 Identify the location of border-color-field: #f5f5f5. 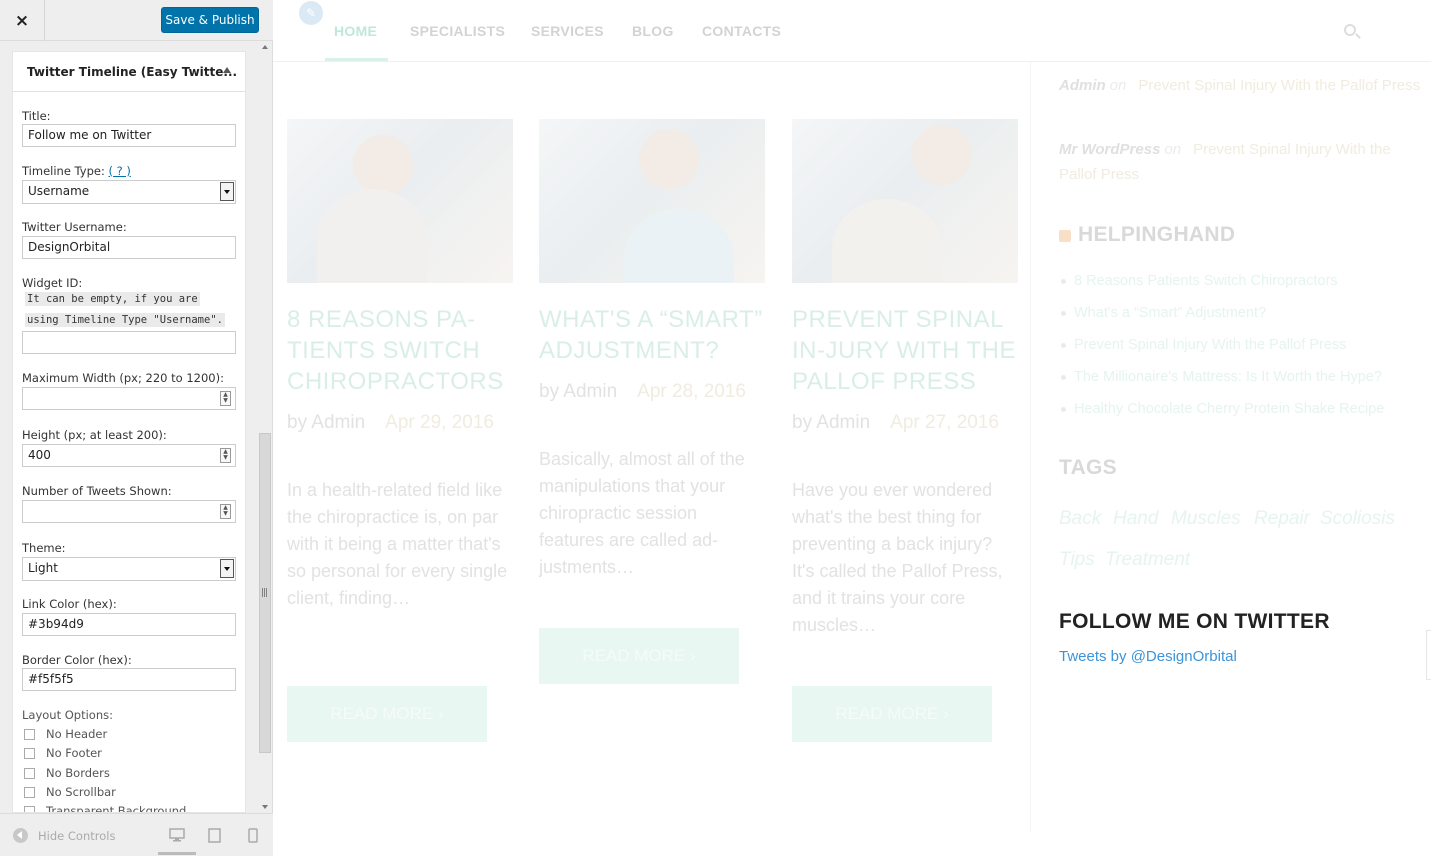
(129, 679).